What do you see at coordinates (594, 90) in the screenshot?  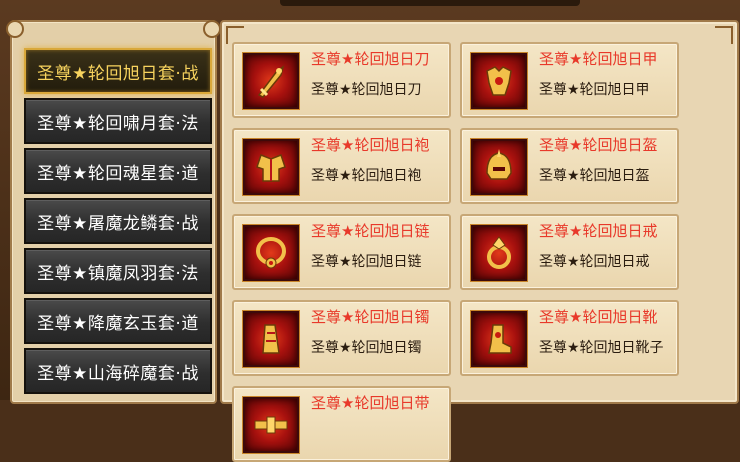 I see `item-name: 圣尊★轮回旭日甲` at bounding box center [594, 90].